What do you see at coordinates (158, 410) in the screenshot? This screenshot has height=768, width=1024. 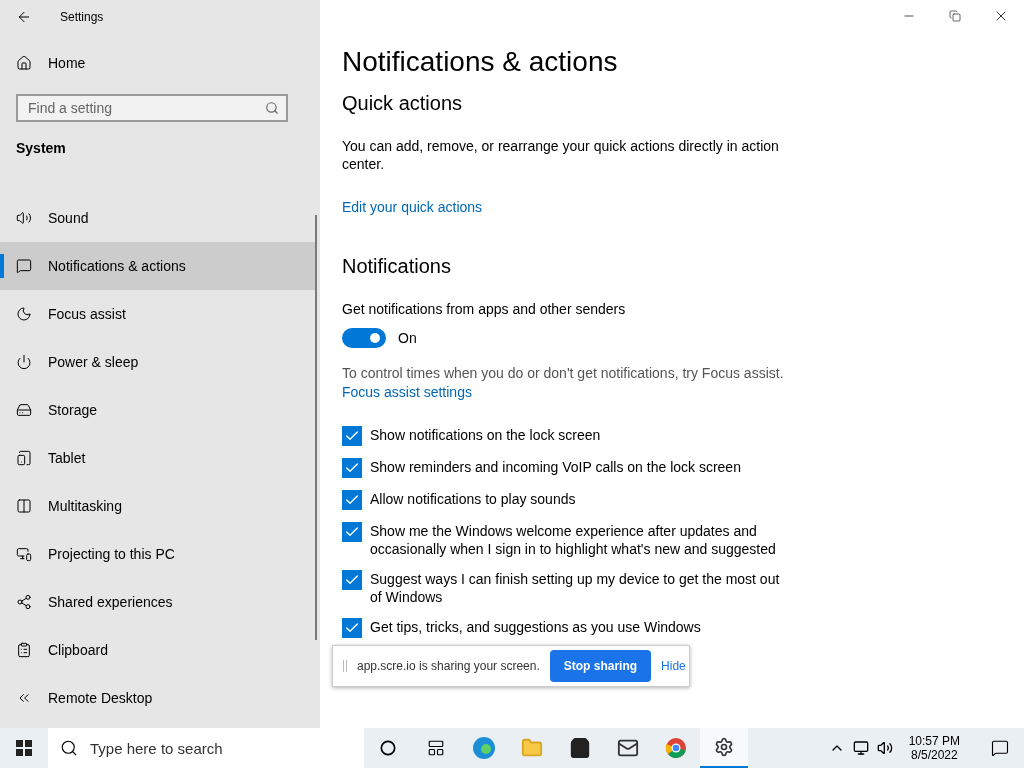 I see `sidebar-item: Storage` at bounding box center [158, 410].